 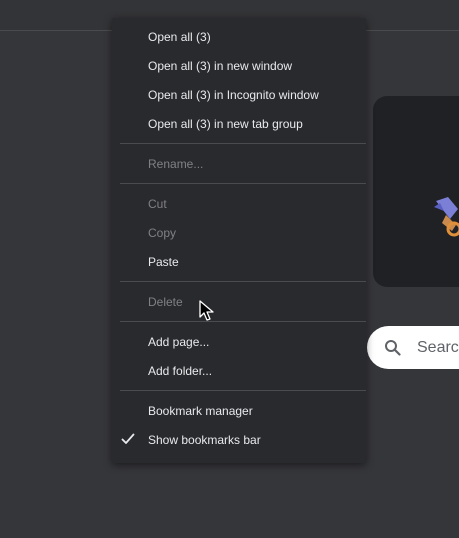 What do you see at coordinates (239, 123) in the screenshot?
I see `menu-item-open-all-tab-group: Open all (3) in new tab group` at bounding box center [239, 123].